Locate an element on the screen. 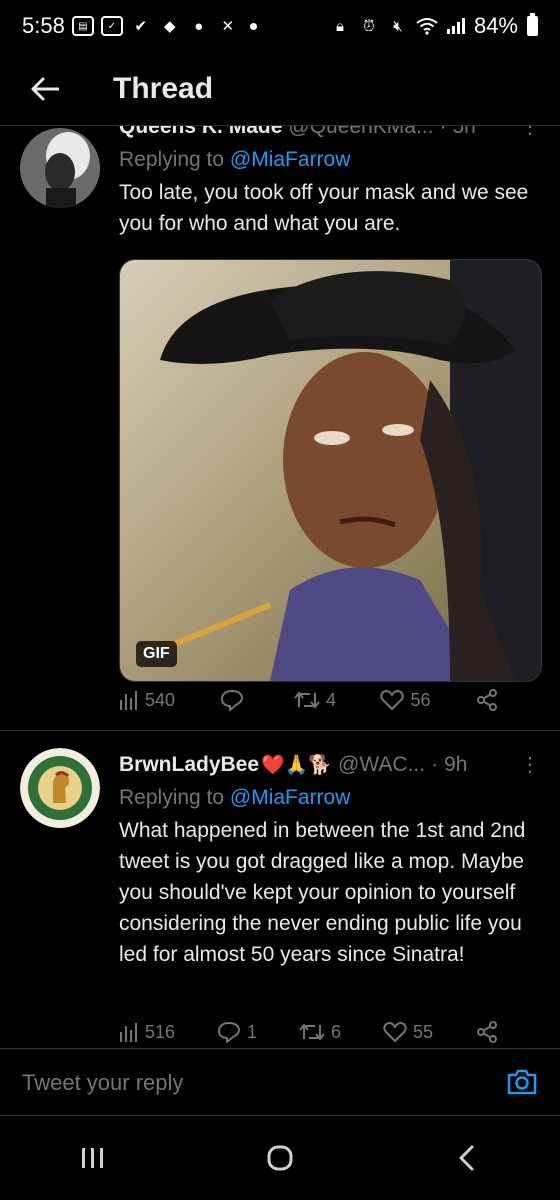 This screenshot has width=560, height=1200. author-name: BrwnLadyBee is located at coordinates (189, 765).